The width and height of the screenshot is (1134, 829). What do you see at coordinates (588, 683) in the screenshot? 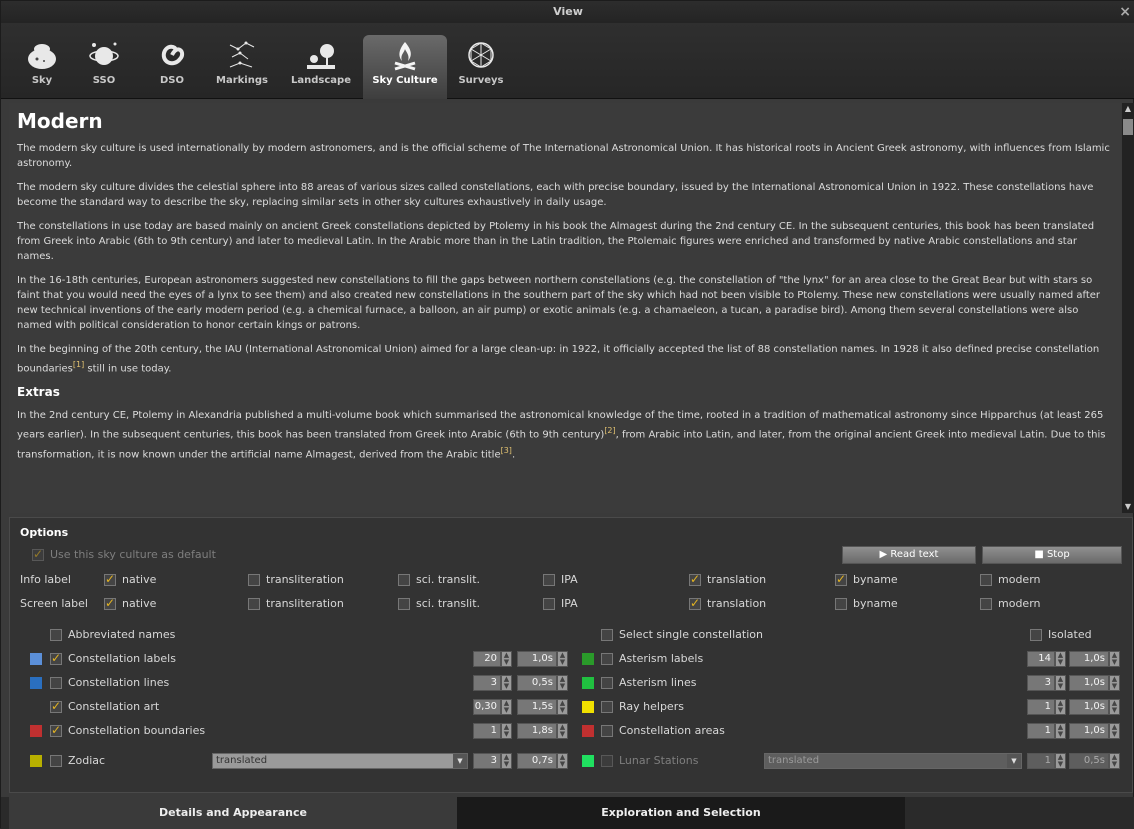
I see `asterism-lines-color-swatch` at bounding box center [588, 683].